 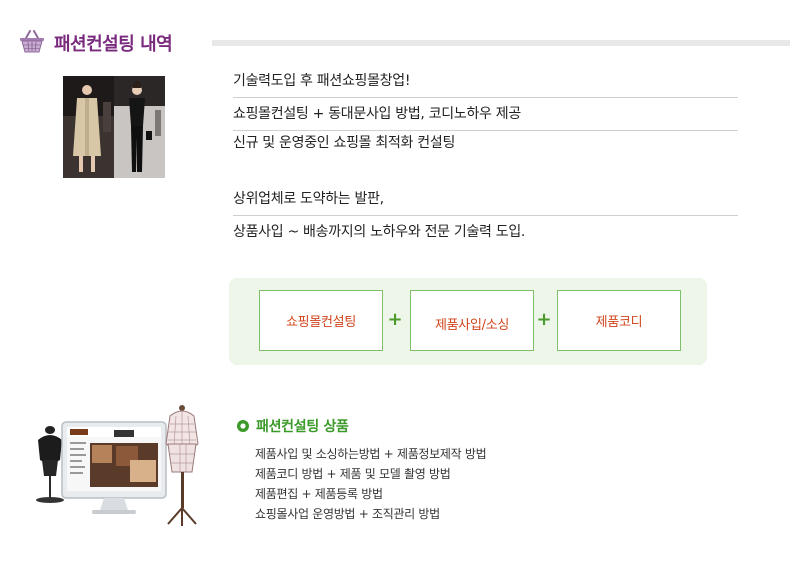 I want to click on description-line: 상품사입 ~ 배송까지의 노하우와 전문 기술력 도입., so click(x=379, y=232).